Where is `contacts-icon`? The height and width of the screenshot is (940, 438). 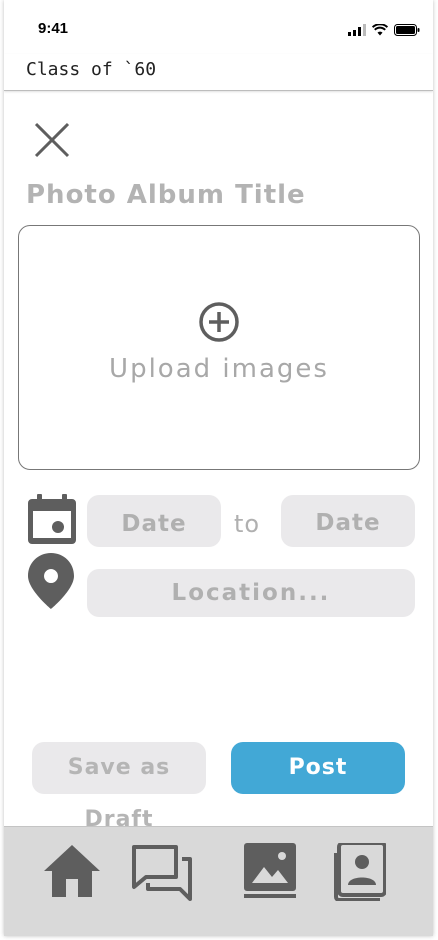 contacts-icon is located at coordinates (360, 871).